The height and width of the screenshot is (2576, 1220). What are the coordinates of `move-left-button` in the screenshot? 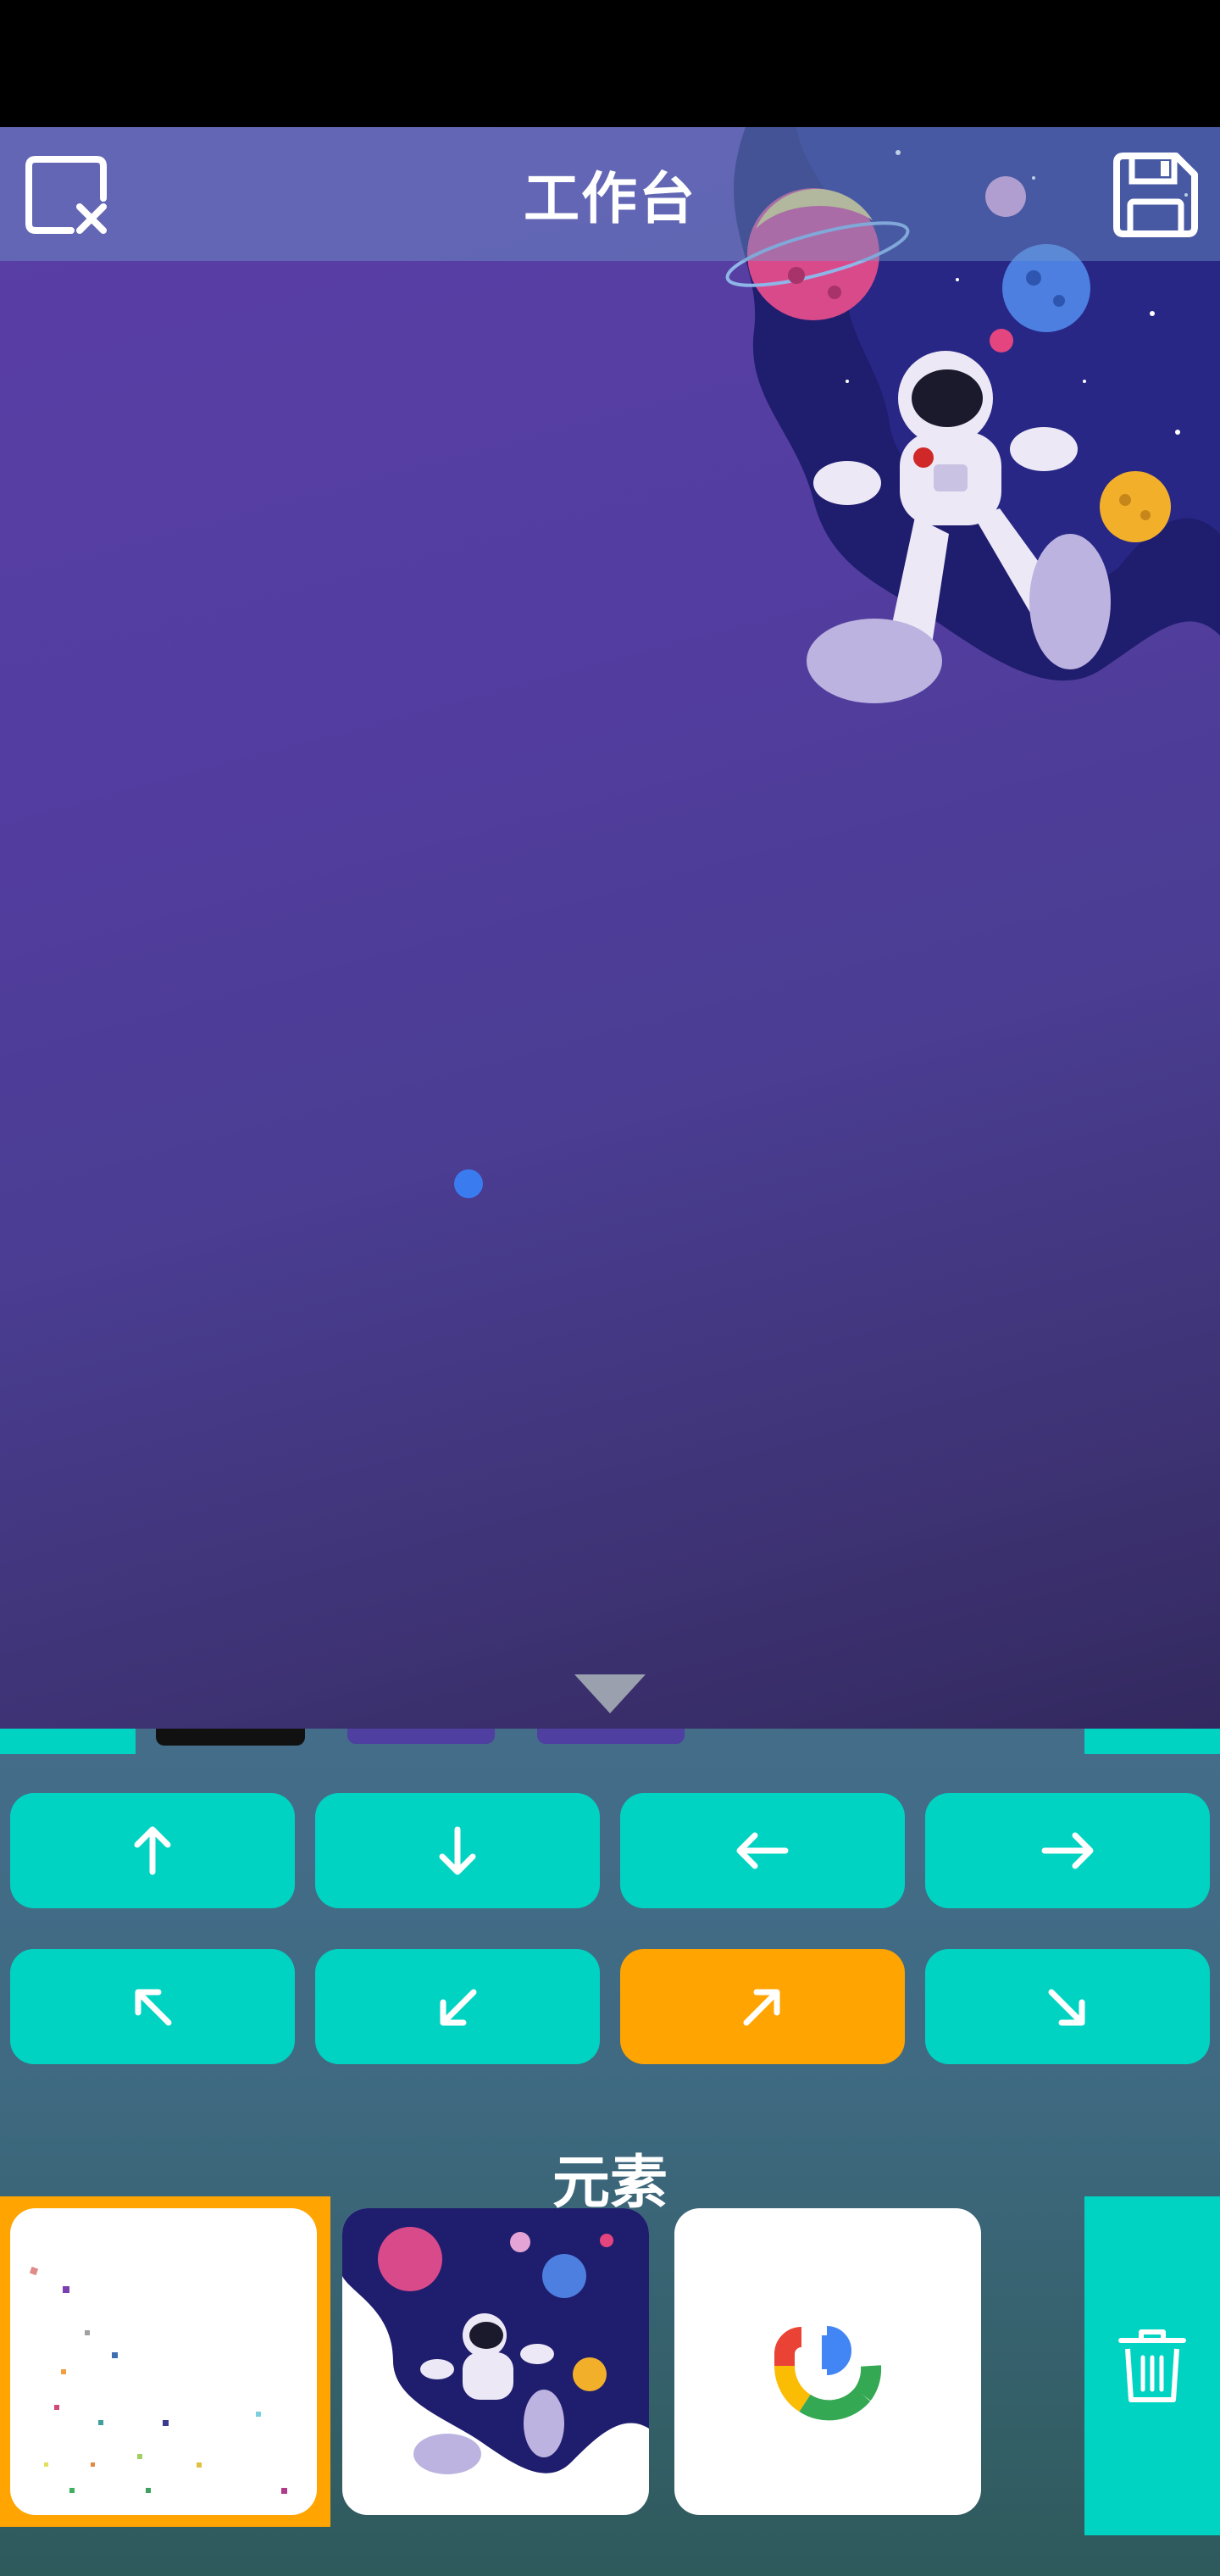 It's located at (762, 1850).